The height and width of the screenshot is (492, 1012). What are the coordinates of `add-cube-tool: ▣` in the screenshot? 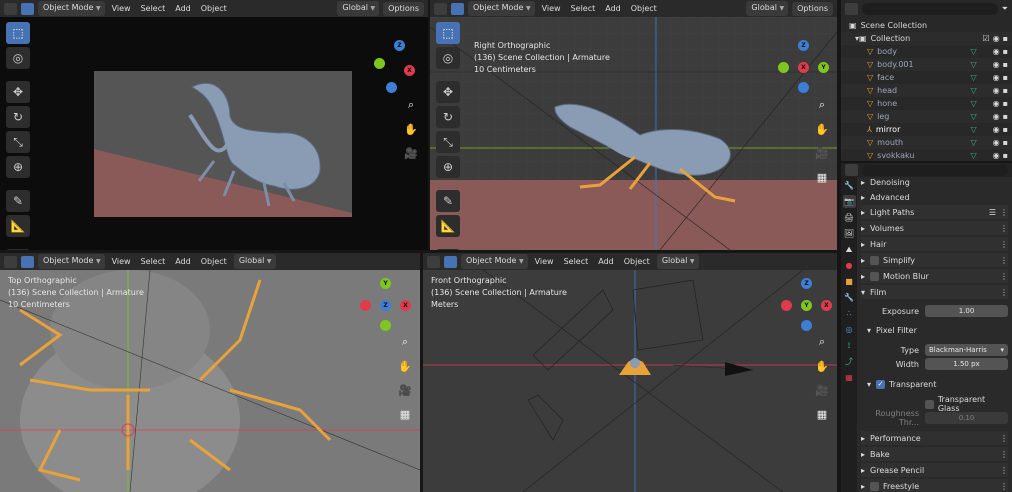 It's located at (18, 249).